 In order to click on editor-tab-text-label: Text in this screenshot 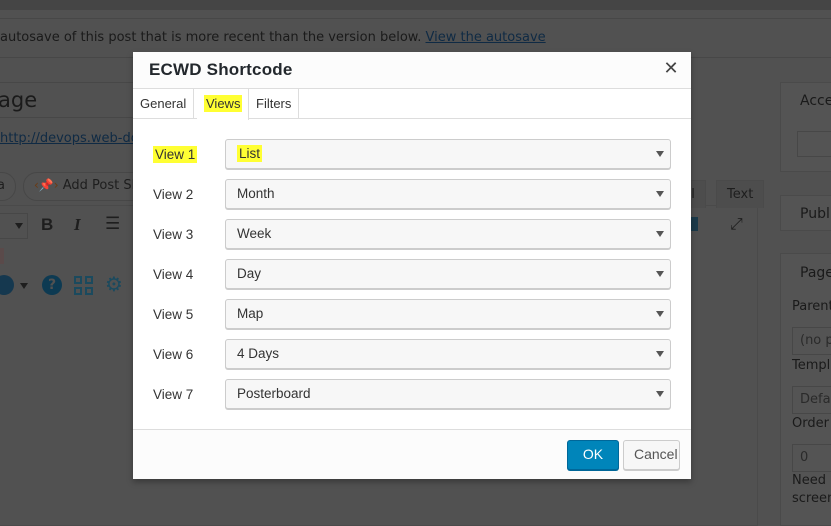, I will do `click(740, 194)`.